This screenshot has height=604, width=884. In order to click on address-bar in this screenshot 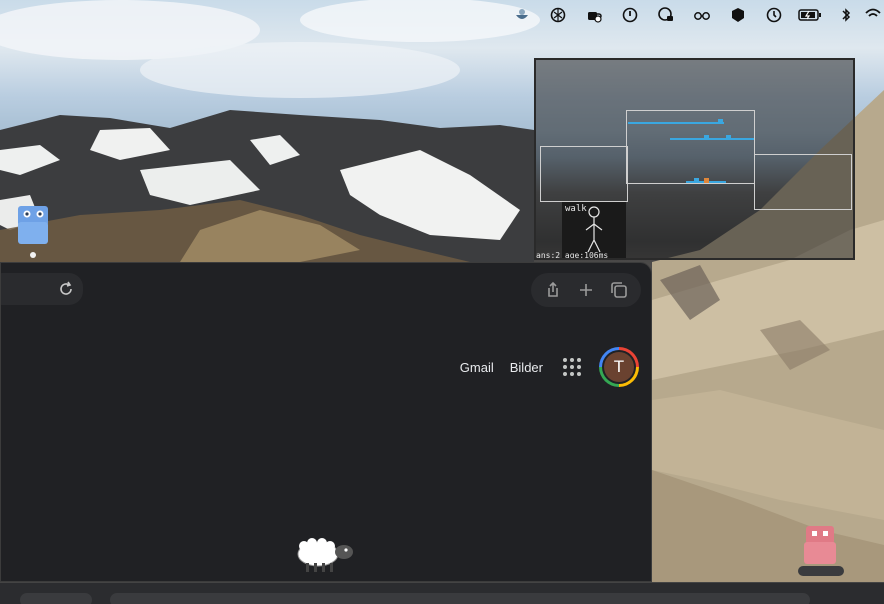, I will do `click(42, 289)`.